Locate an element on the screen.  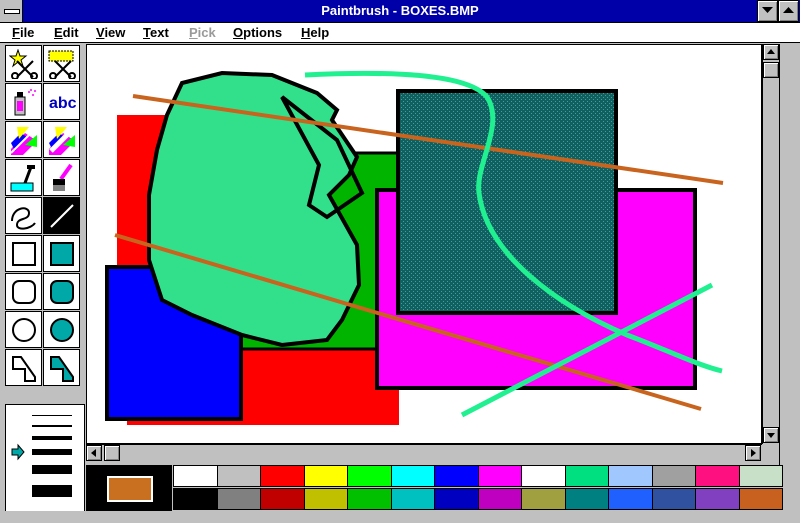
horizontal-scroll-thumb is located at coordinates (112, 453).